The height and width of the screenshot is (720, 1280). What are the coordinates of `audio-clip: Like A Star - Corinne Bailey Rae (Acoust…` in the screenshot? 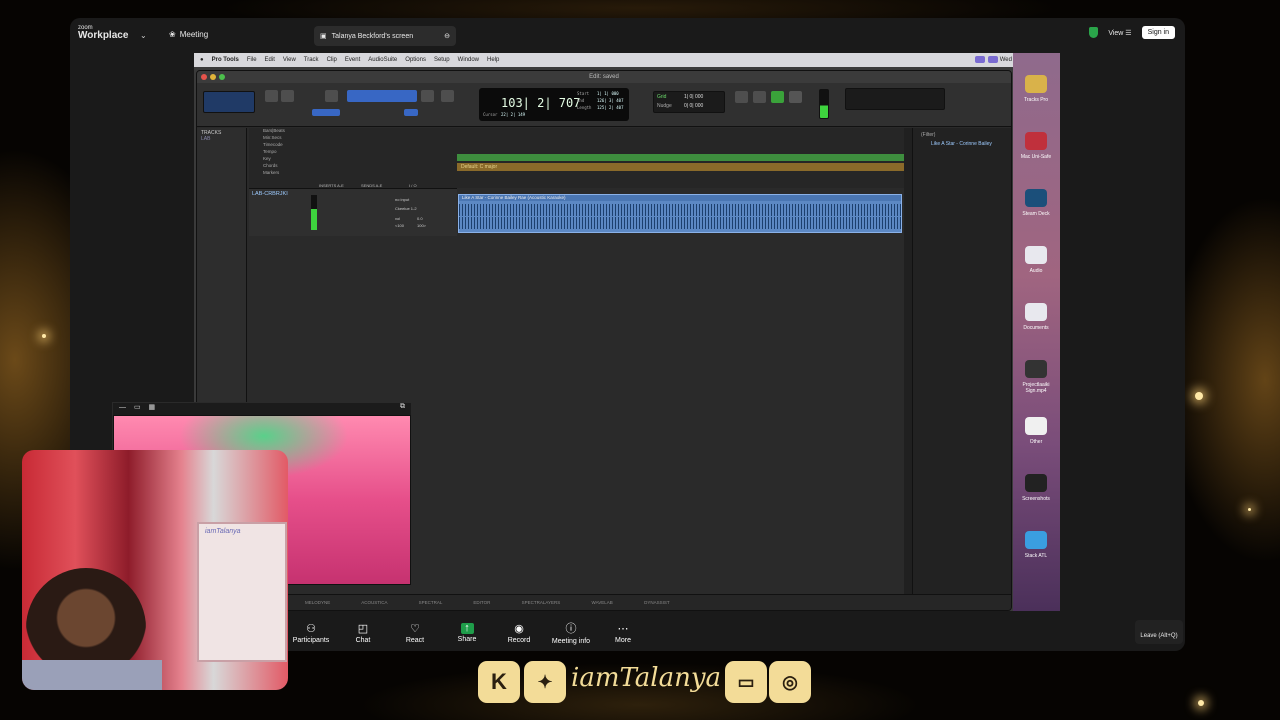 It's located at (680, 213).